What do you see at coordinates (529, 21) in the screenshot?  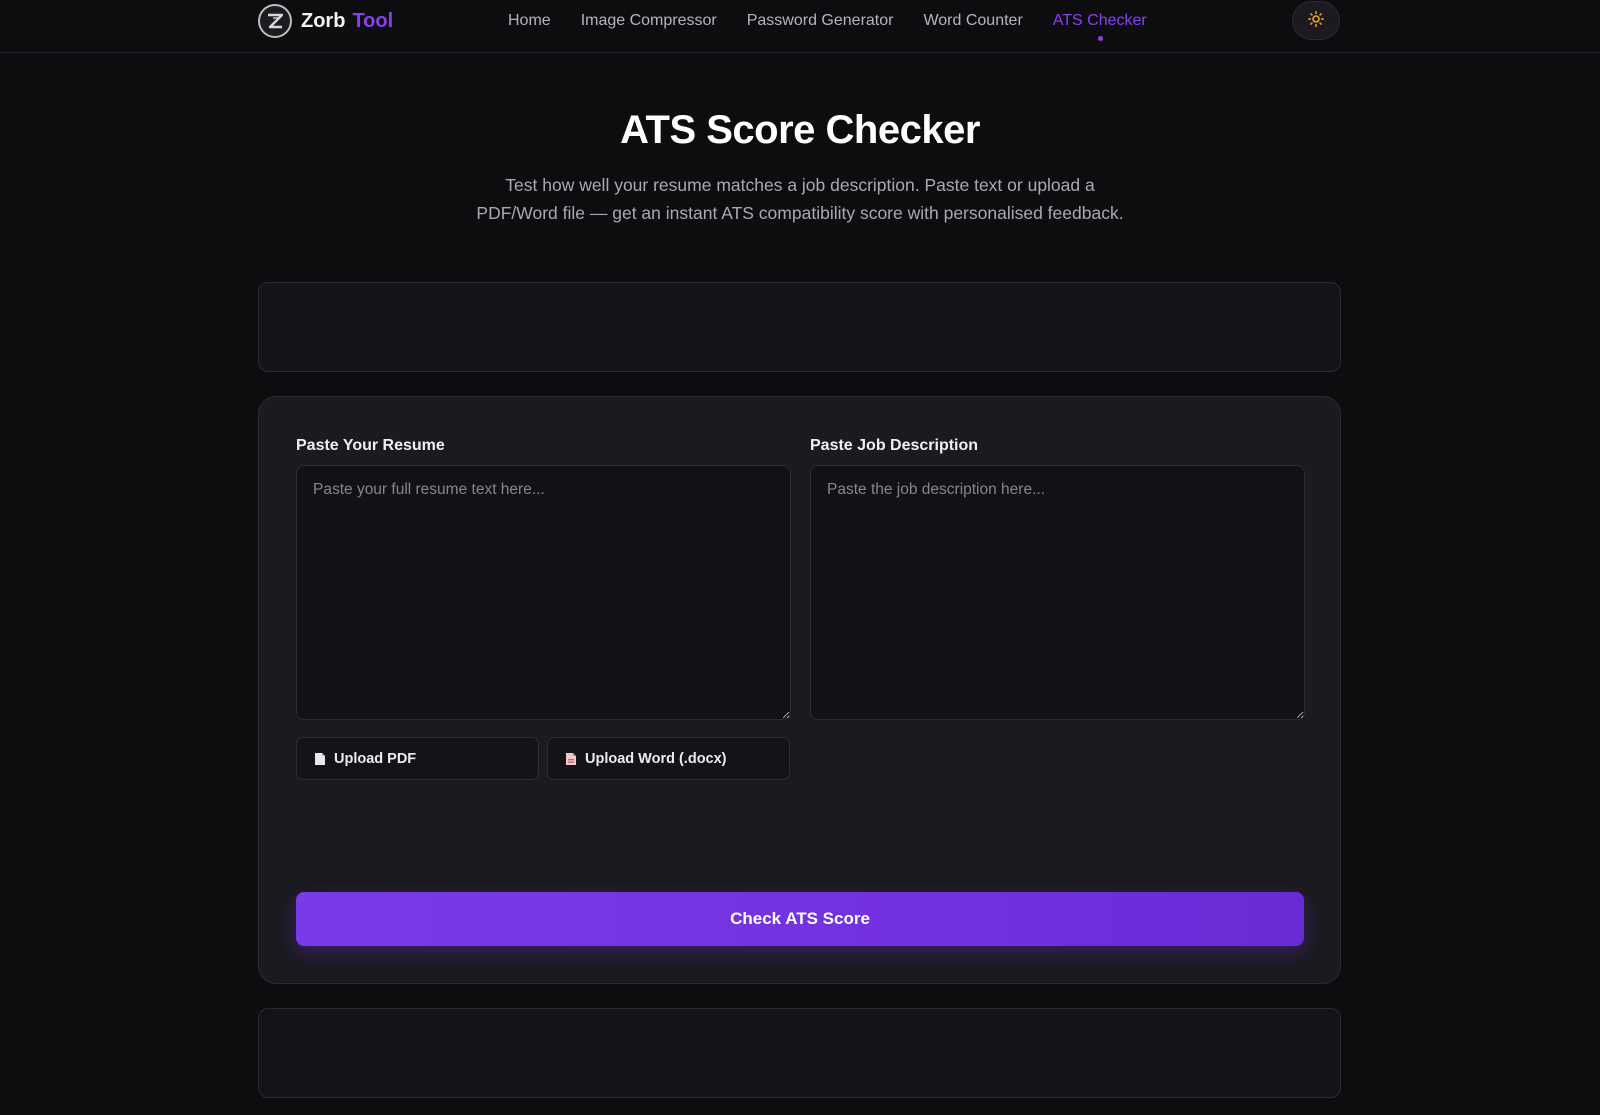 I see `nav-link-home: Home` at bounding box center [529, 21].